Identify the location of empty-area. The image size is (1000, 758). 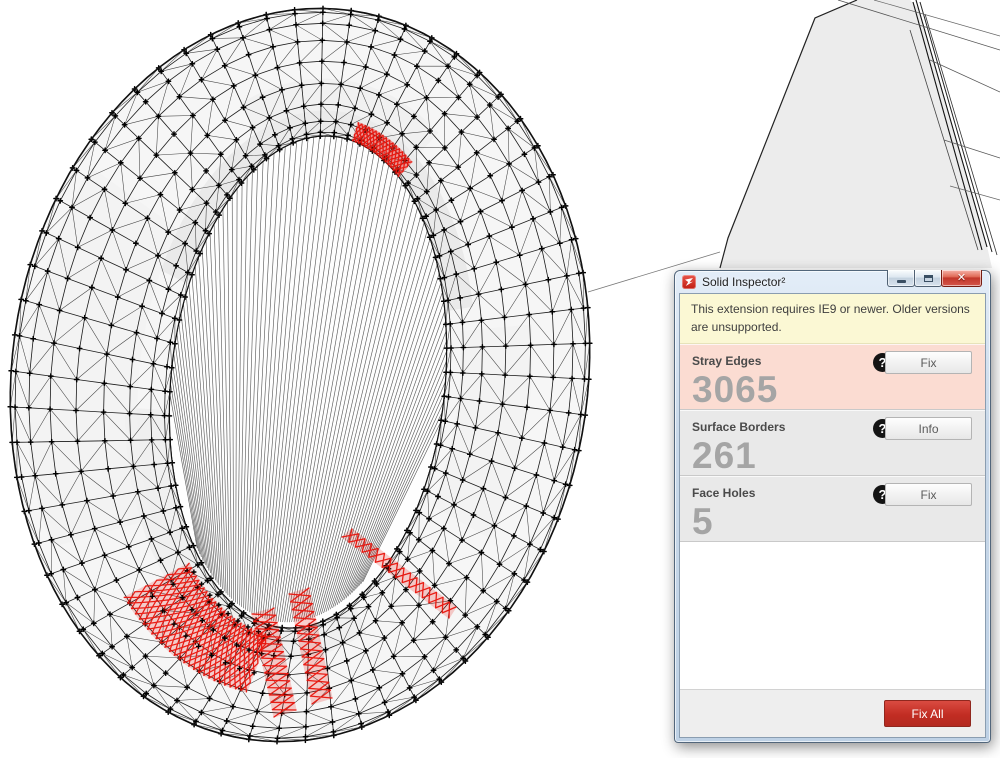
(832, 615).